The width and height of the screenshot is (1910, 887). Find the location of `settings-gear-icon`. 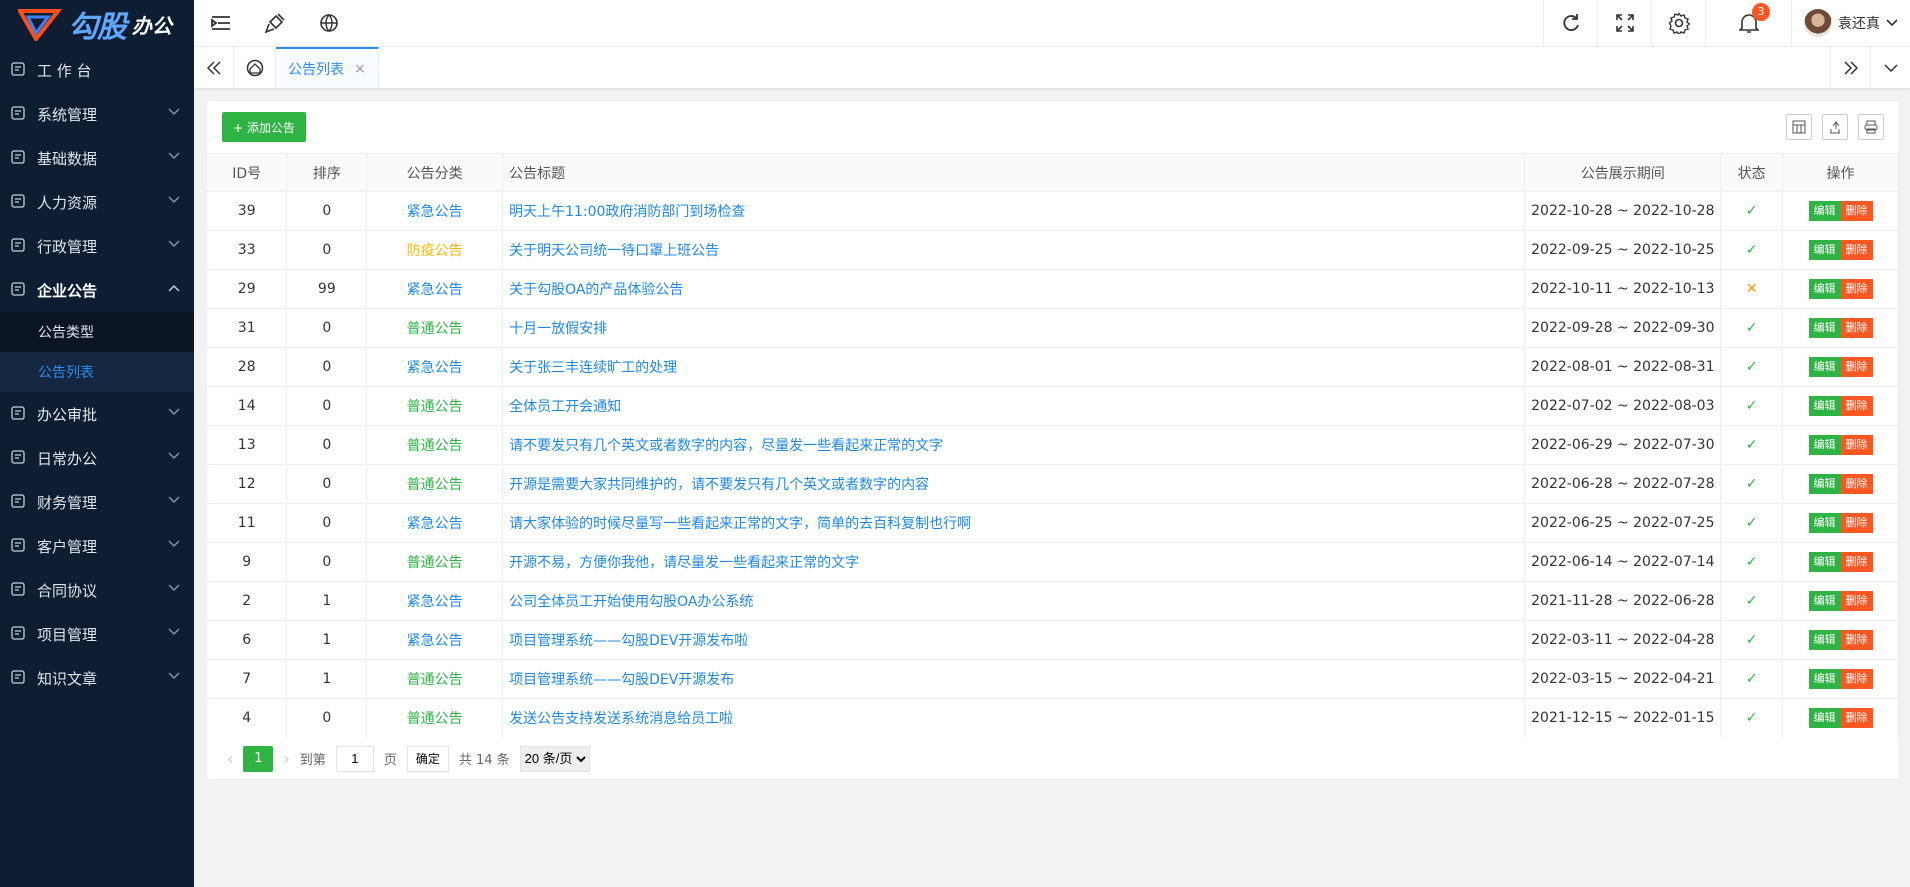

settings-gear-icon is located at coordinates (1678, 23).